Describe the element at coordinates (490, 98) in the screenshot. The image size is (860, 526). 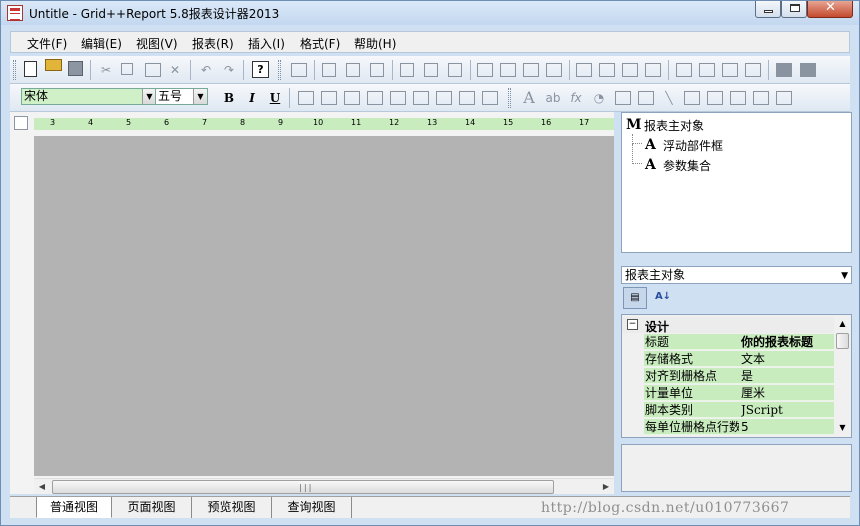
I see `text-align-bottom-right-icon` at that location.